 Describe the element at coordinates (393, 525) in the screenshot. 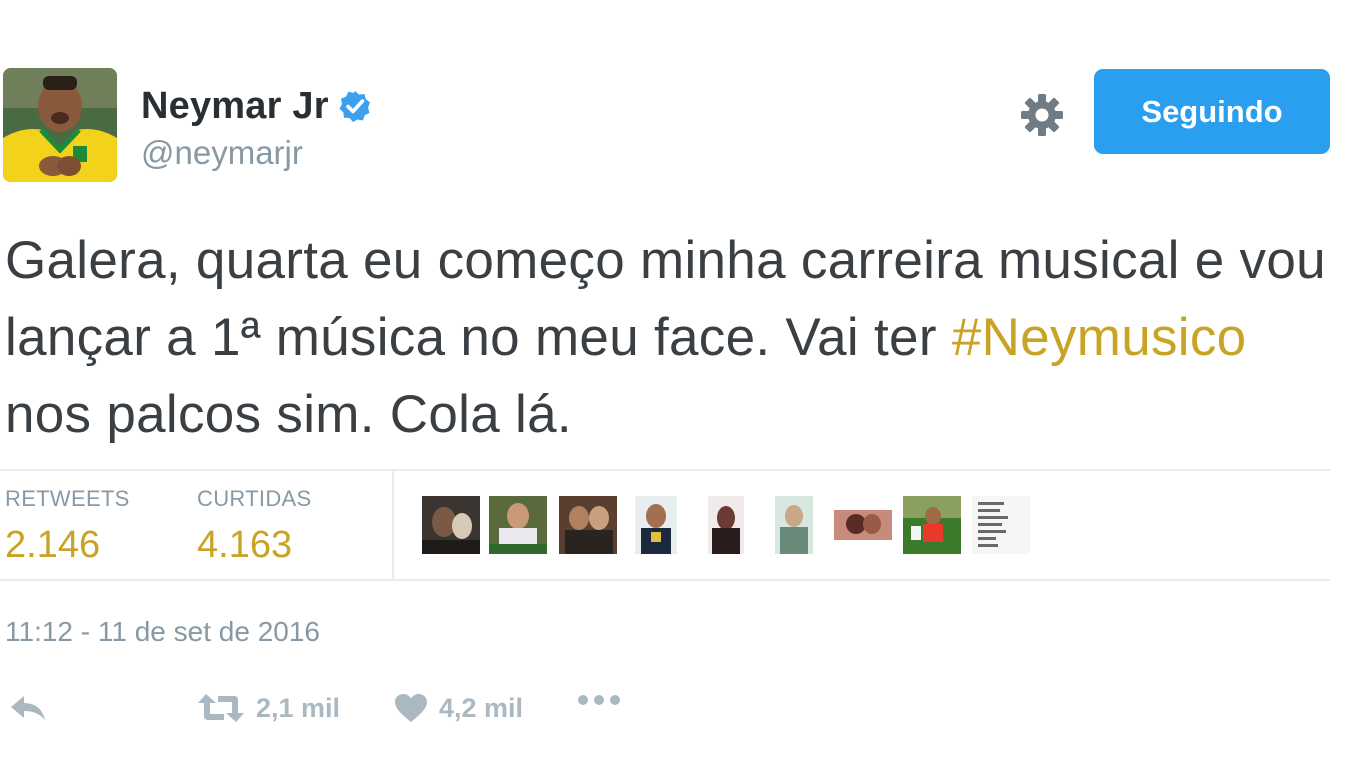

I see `stats-separator` at that location.